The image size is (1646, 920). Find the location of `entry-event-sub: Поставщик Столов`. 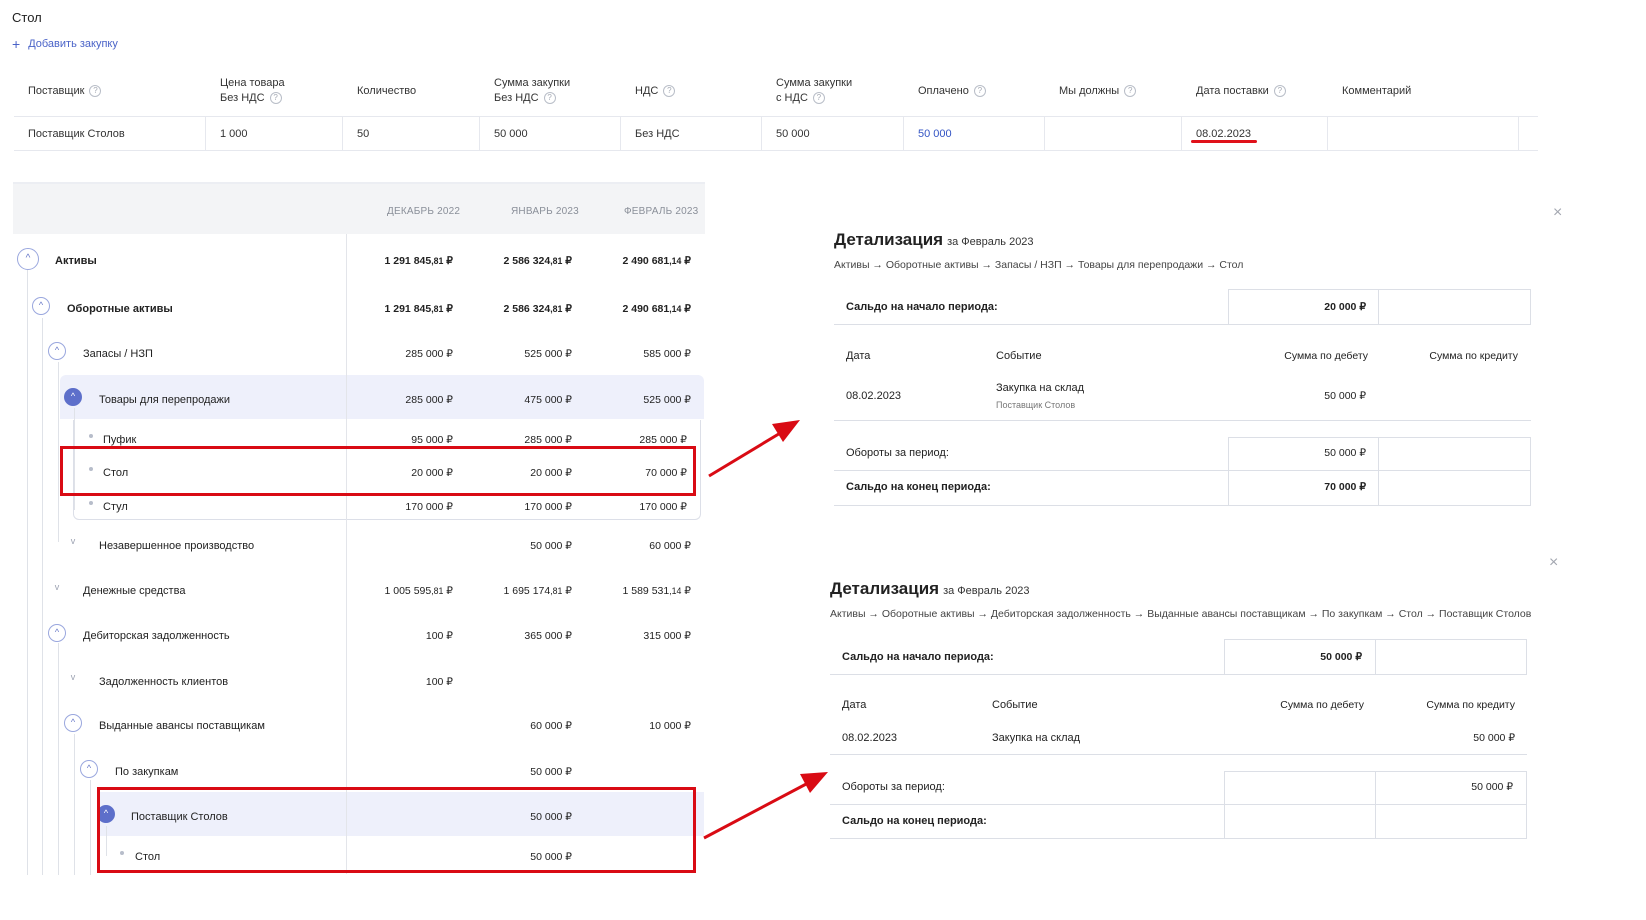

entry-event-sub: Поставщик Столов is located at coordinates (1036, 405).